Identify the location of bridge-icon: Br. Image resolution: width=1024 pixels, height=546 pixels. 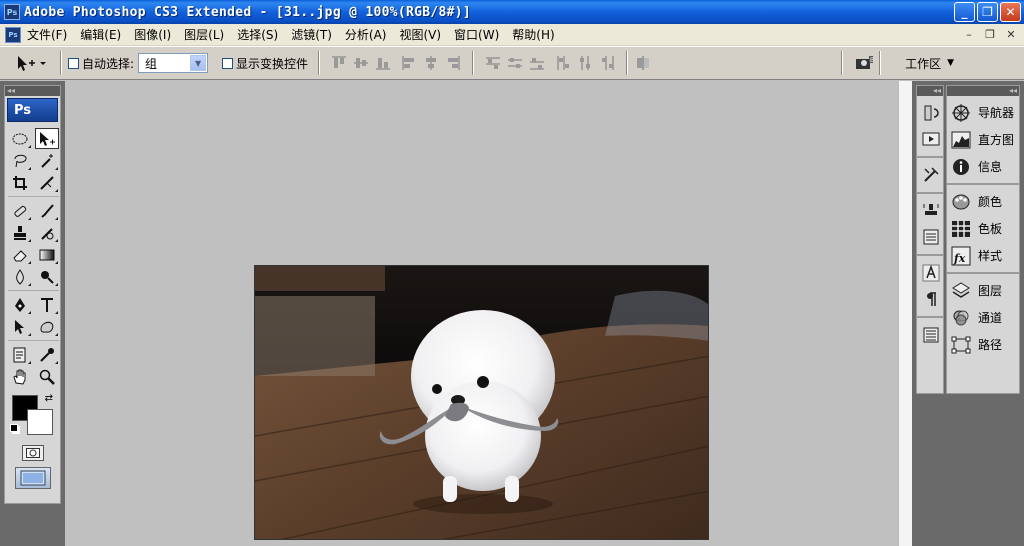
(864, 63).